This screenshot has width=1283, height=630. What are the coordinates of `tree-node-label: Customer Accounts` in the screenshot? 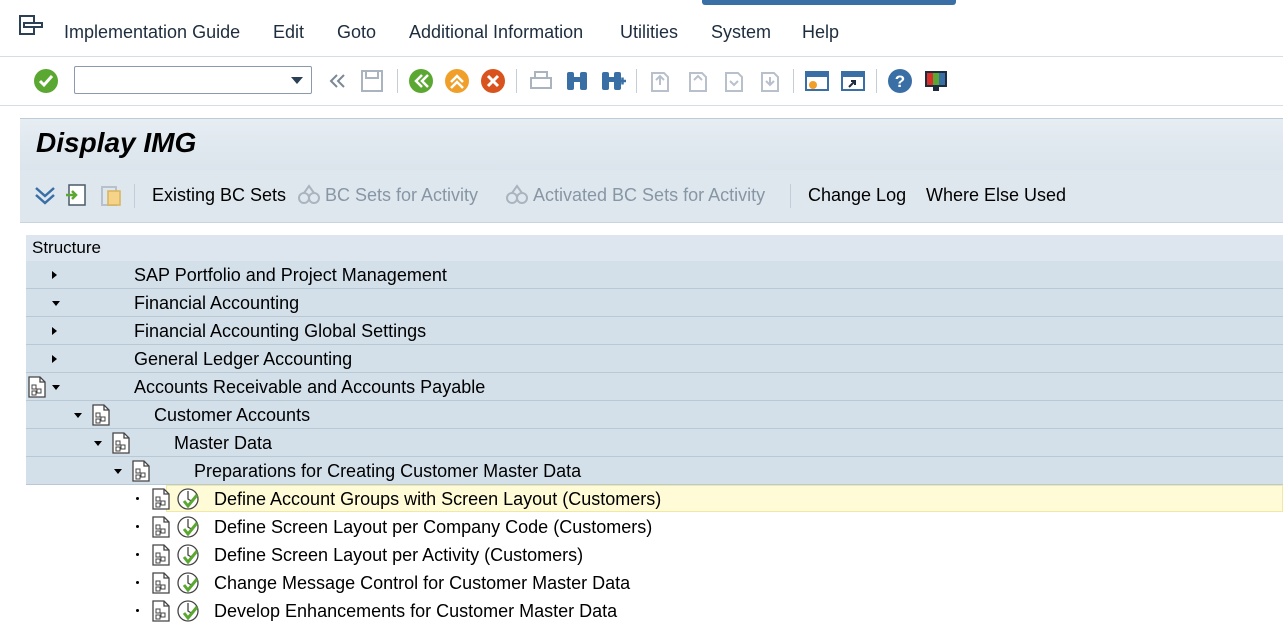 It's located at (232, 415).